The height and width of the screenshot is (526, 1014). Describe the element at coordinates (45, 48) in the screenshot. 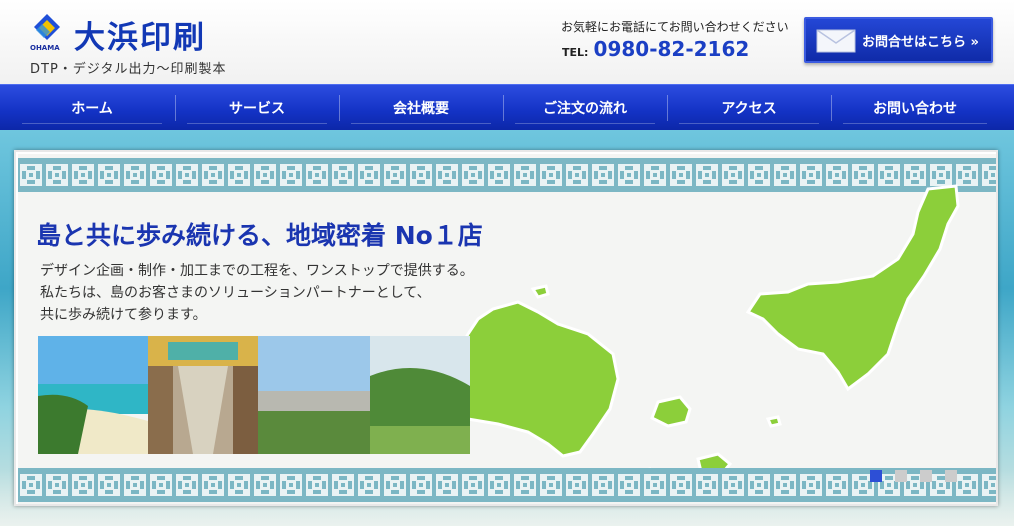

I see `logo-sub-text: OHAMA` at that location.